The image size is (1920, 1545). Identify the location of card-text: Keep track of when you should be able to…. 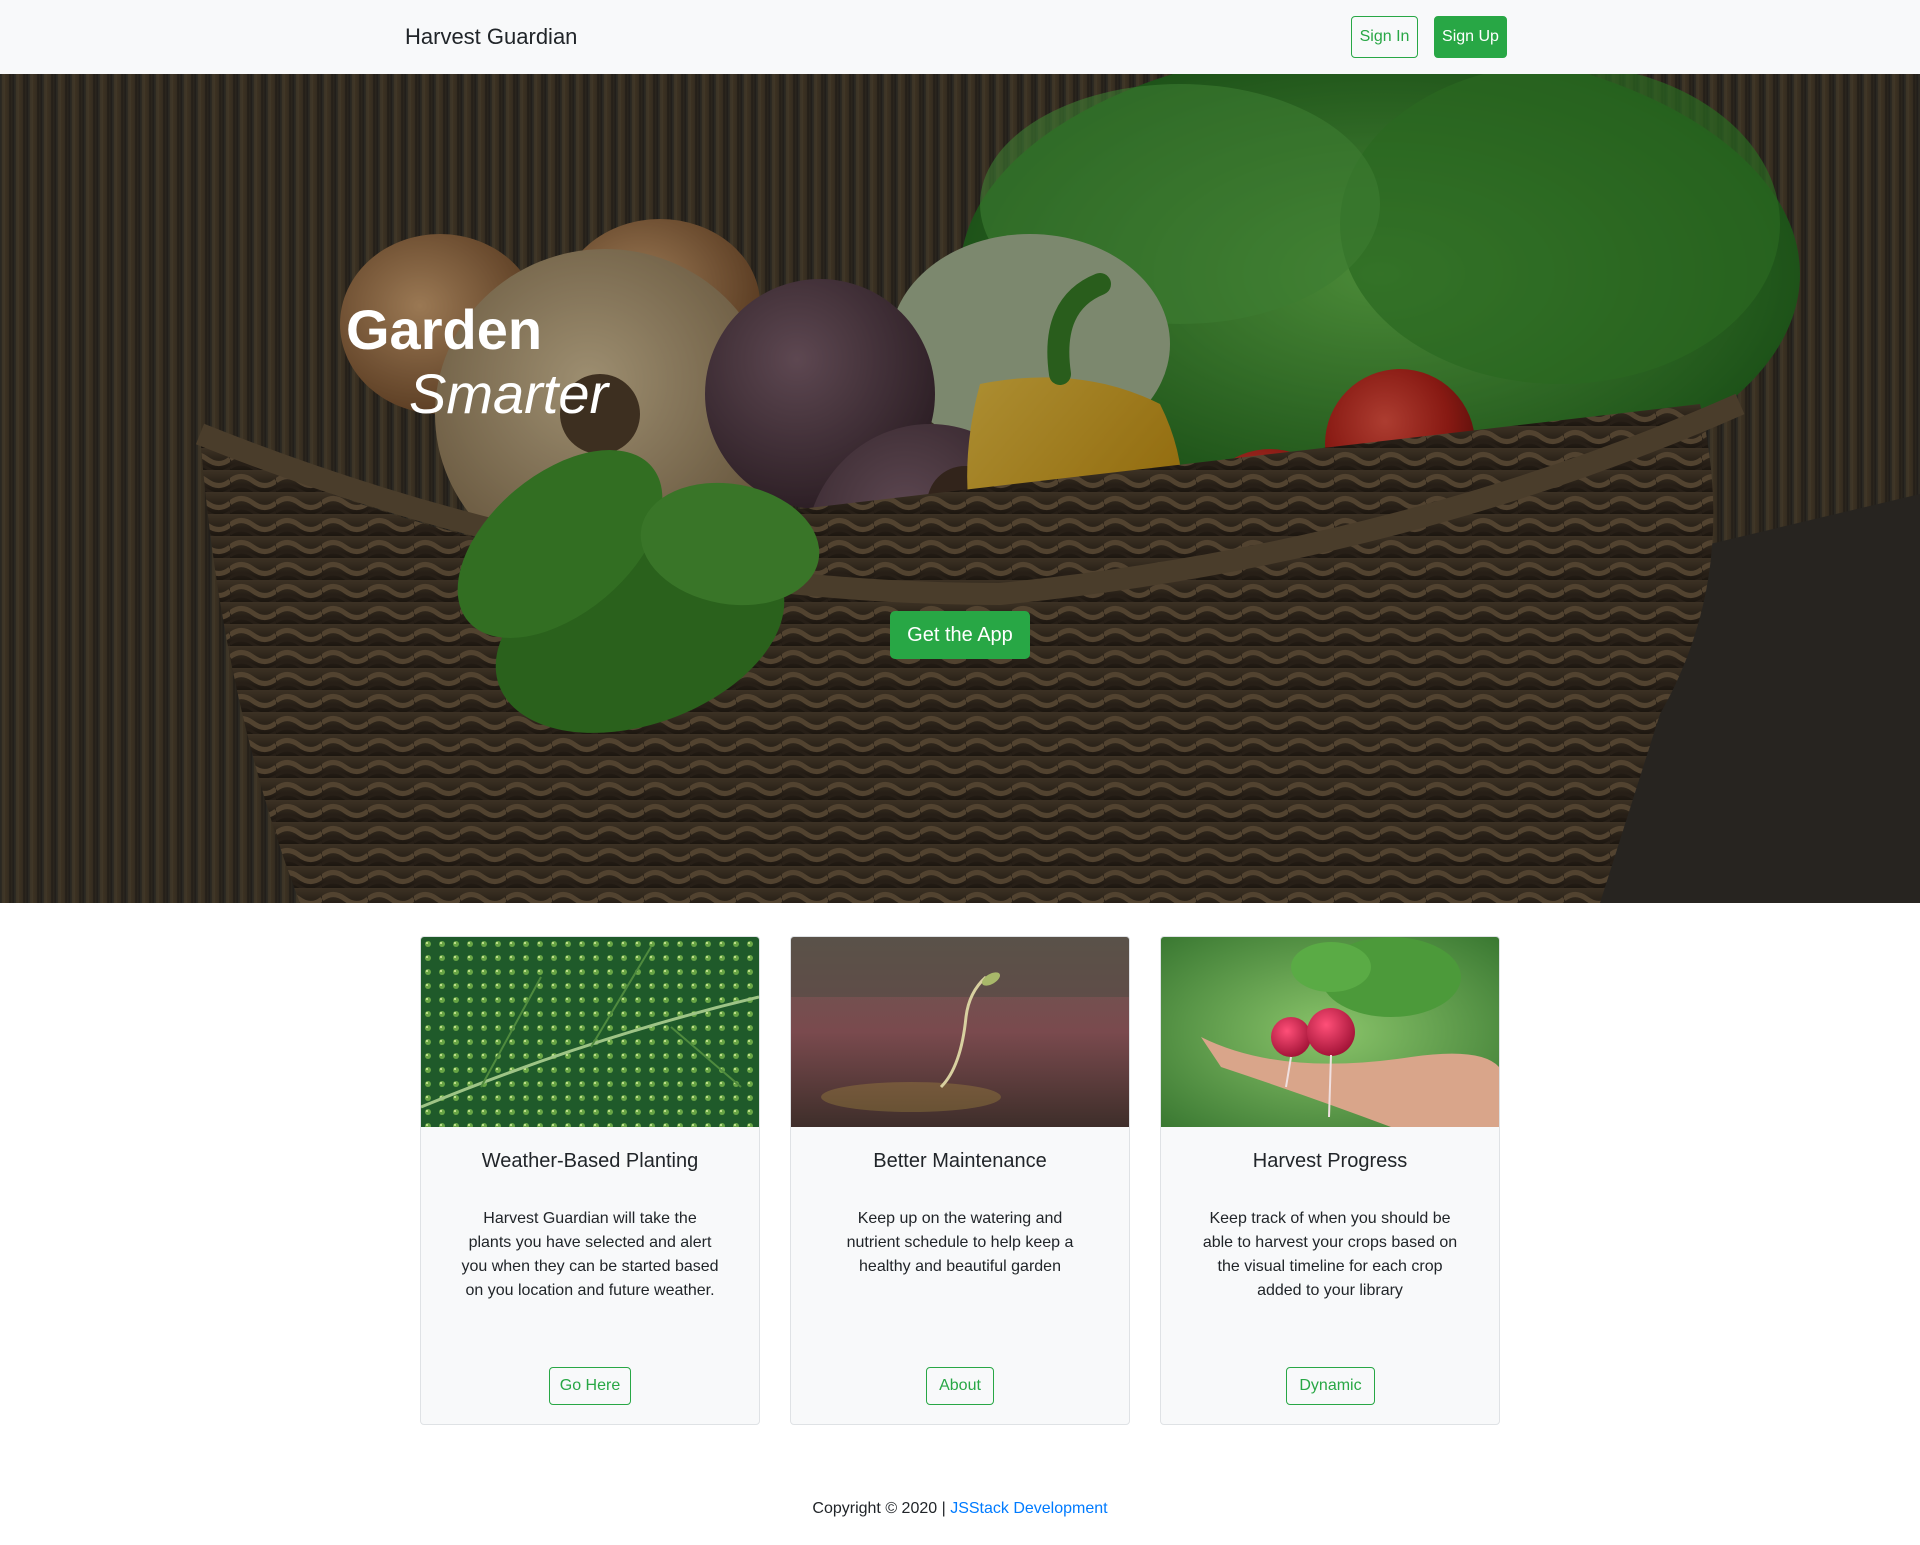
(1330, 1254).